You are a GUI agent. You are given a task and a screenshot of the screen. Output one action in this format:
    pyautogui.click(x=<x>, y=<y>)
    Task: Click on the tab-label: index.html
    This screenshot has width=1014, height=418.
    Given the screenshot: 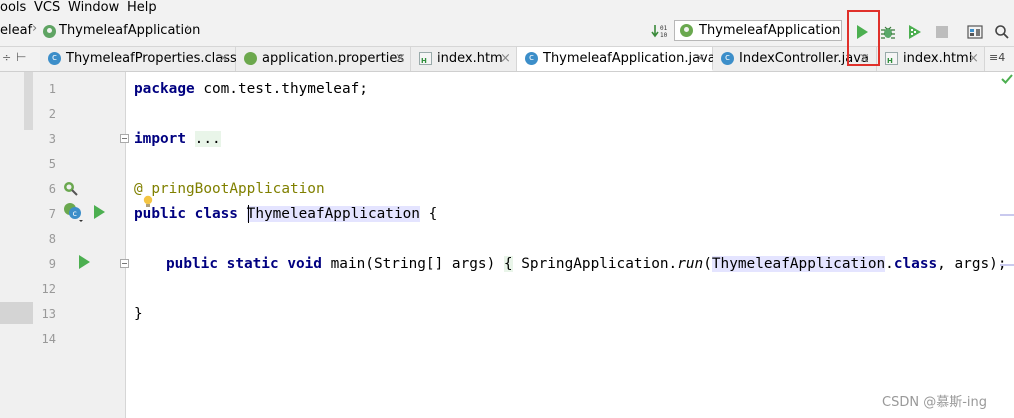 What is the action you would take?
    pyautogui.click(x=938, y=58)
    